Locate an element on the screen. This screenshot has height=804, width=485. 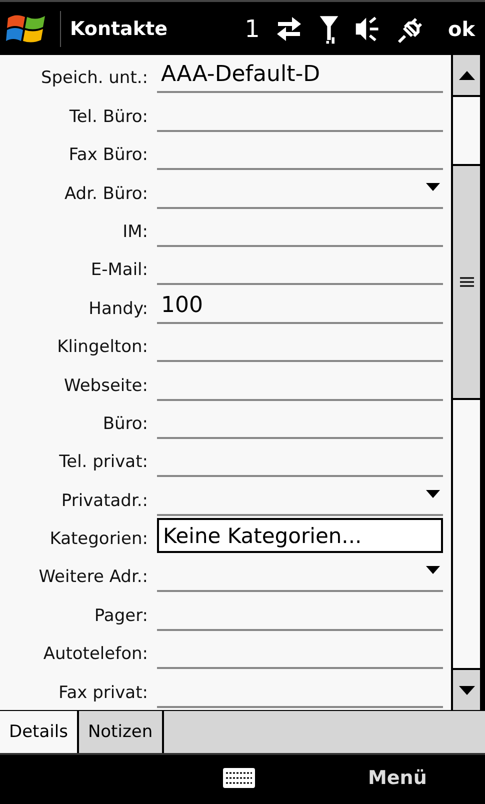
scroll-down-button is located at coordinates (466, 690).